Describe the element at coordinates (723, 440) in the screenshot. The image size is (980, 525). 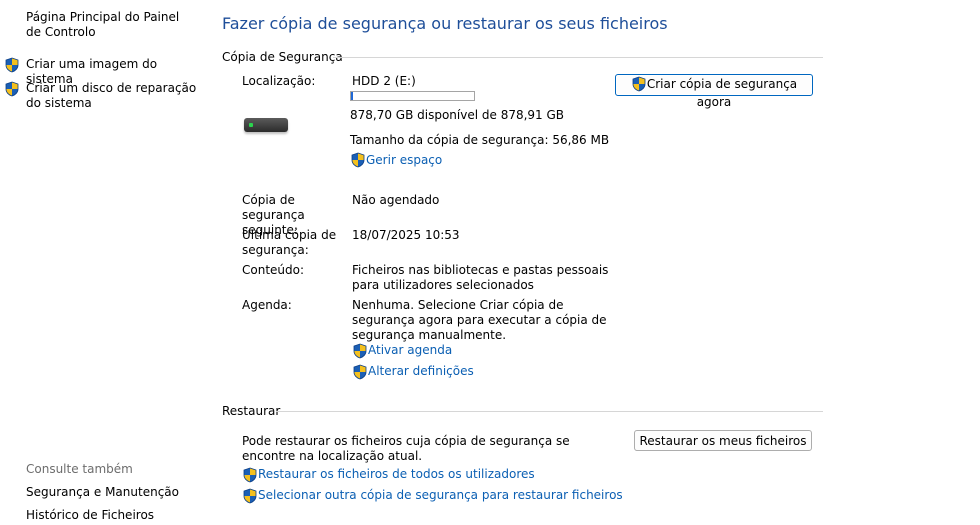
I see `restore-my-files-button: Restaurar os meus ficheiros` at that location.